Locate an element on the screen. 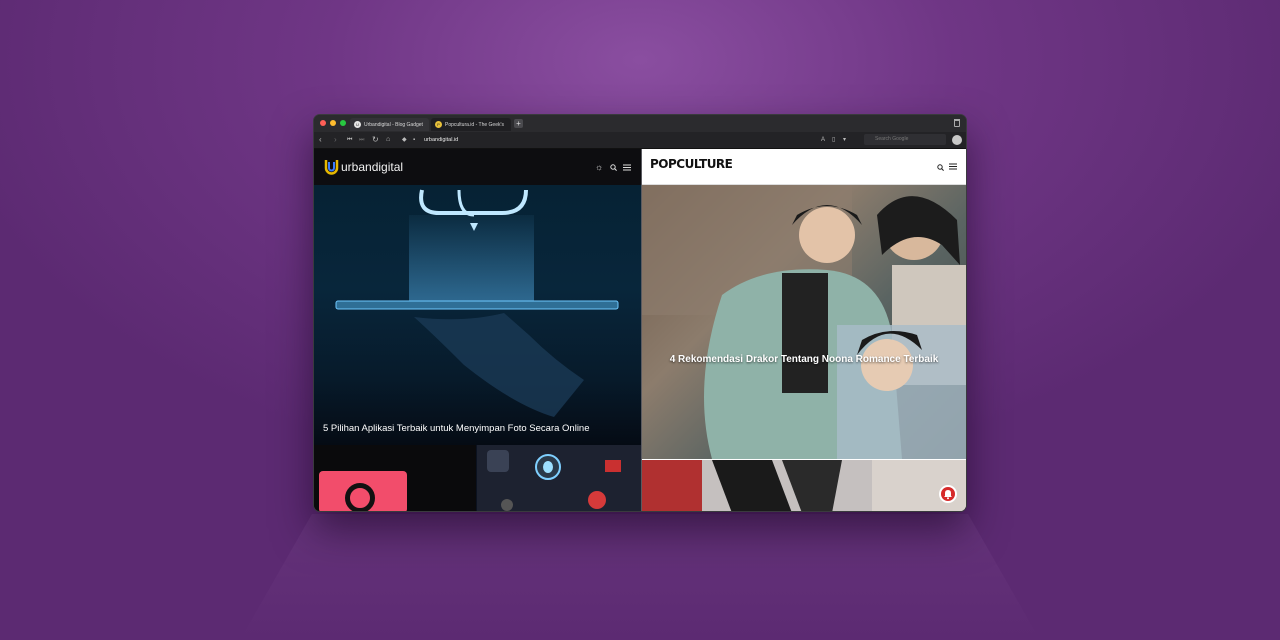 Image resolution: width=1280 pixels, height=640 pixels. urbandigital-favicon-icon: U is located at coordinates (357, 124).